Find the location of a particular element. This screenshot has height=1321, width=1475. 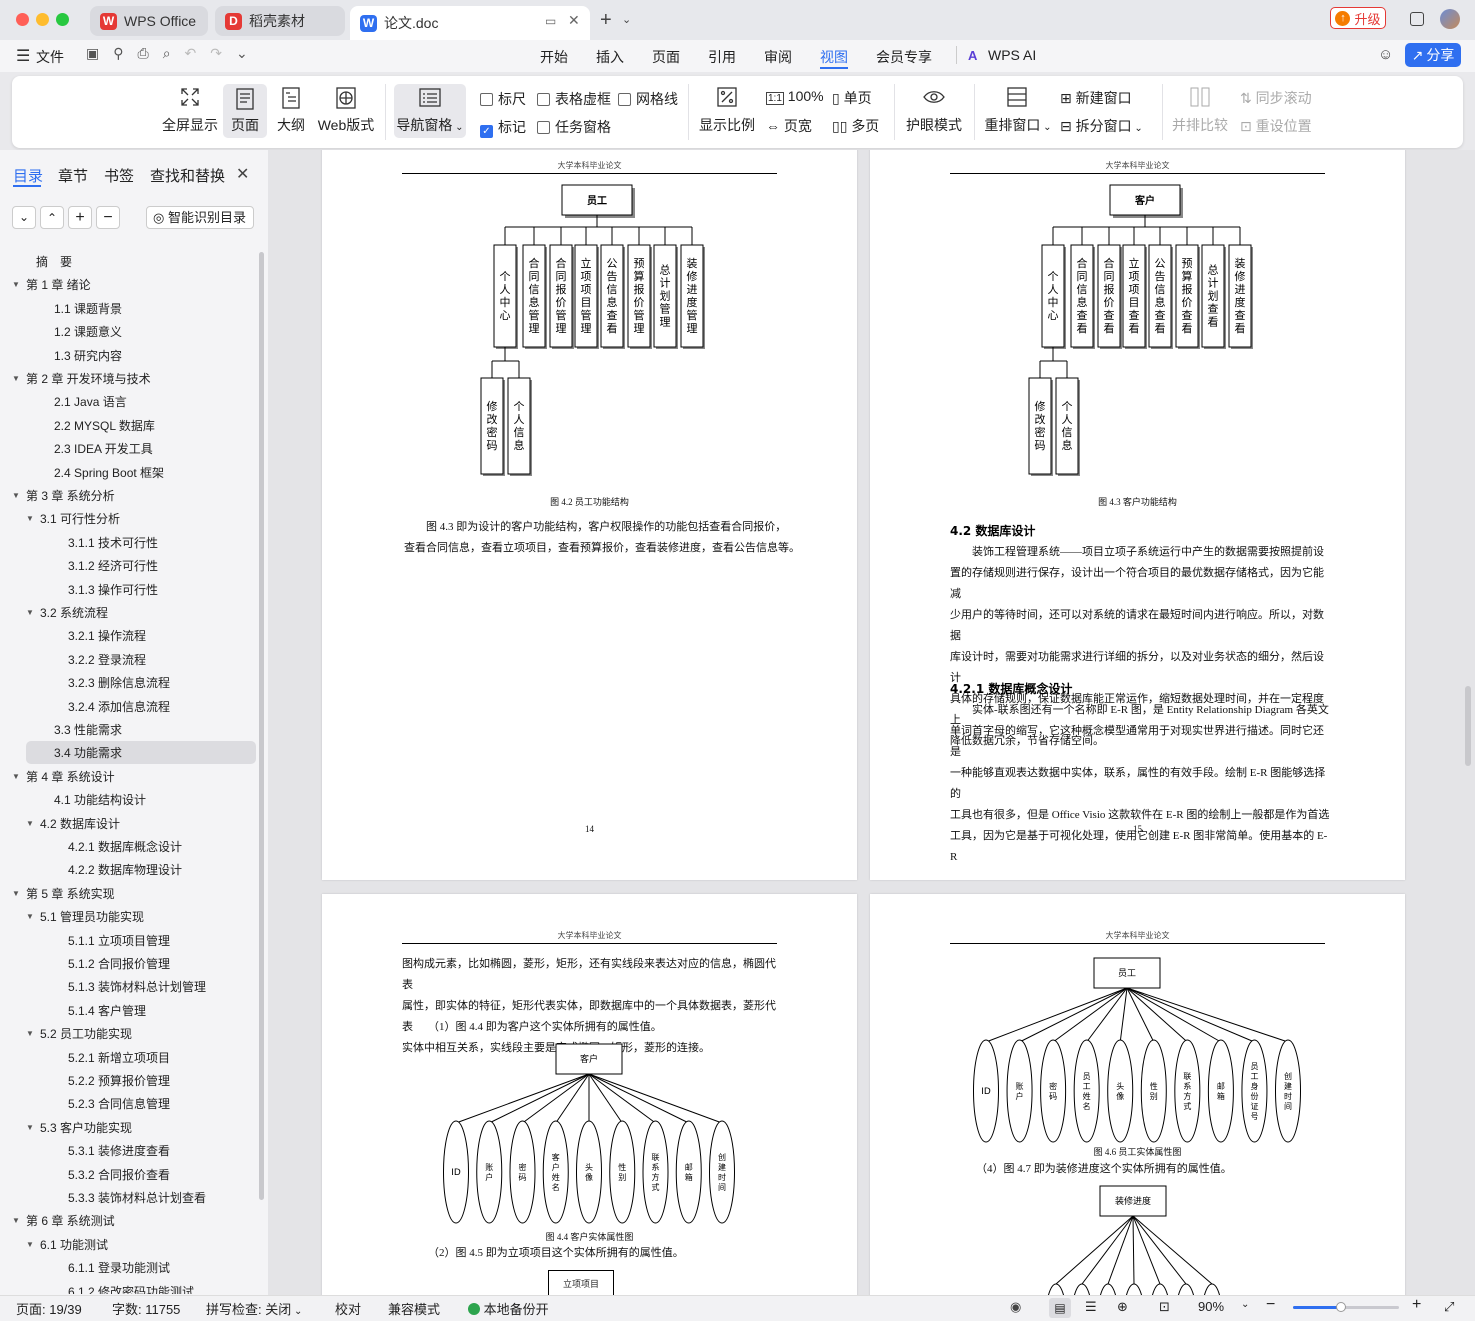

toc-item: 2.2 MYSQL 数据库 is located at coordinates (130, 425).